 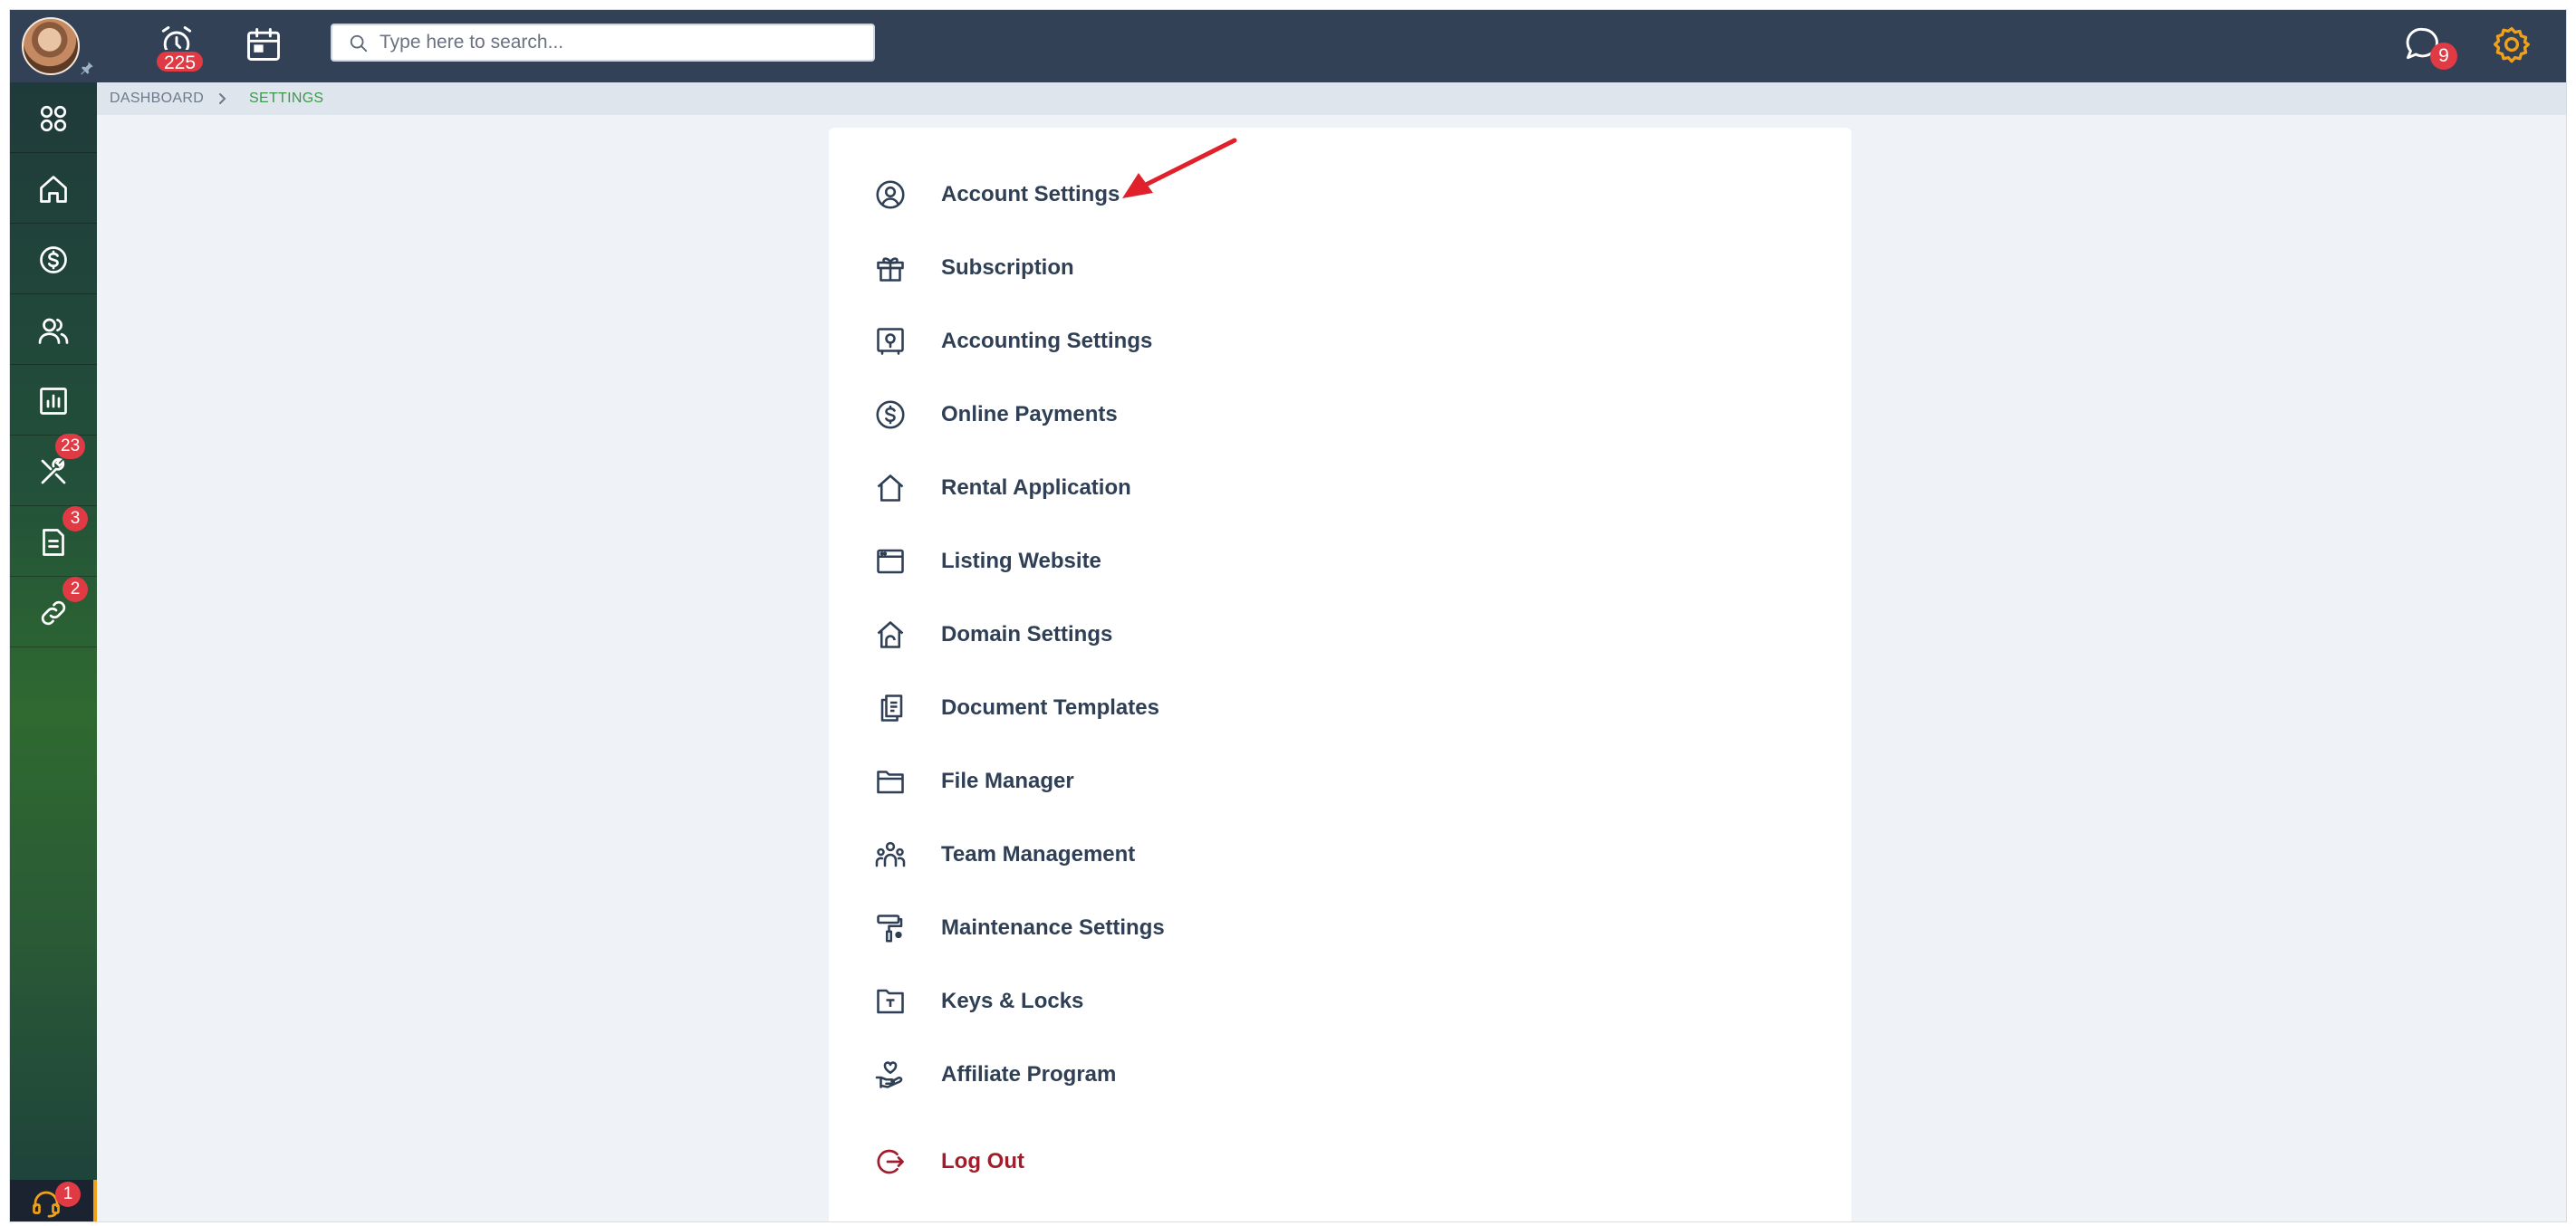 I want to click on sidebar-item-apps, so click(x=53, y=118).